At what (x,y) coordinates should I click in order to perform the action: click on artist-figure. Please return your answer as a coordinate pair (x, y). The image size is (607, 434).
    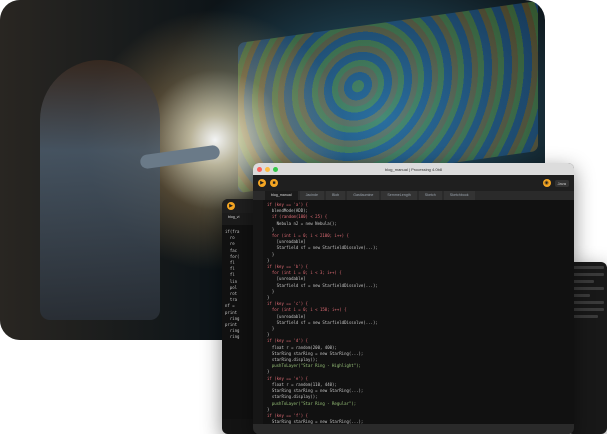
    Looking at the image, I should click on (100, 190).